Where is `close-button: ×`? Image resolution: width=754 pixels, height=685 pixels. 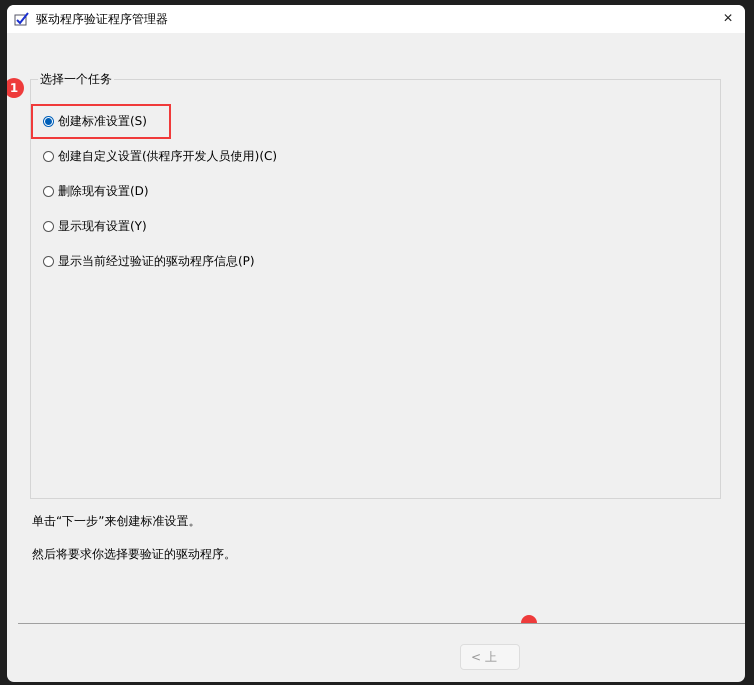
close-button: × is located at coordinates (728, 19).